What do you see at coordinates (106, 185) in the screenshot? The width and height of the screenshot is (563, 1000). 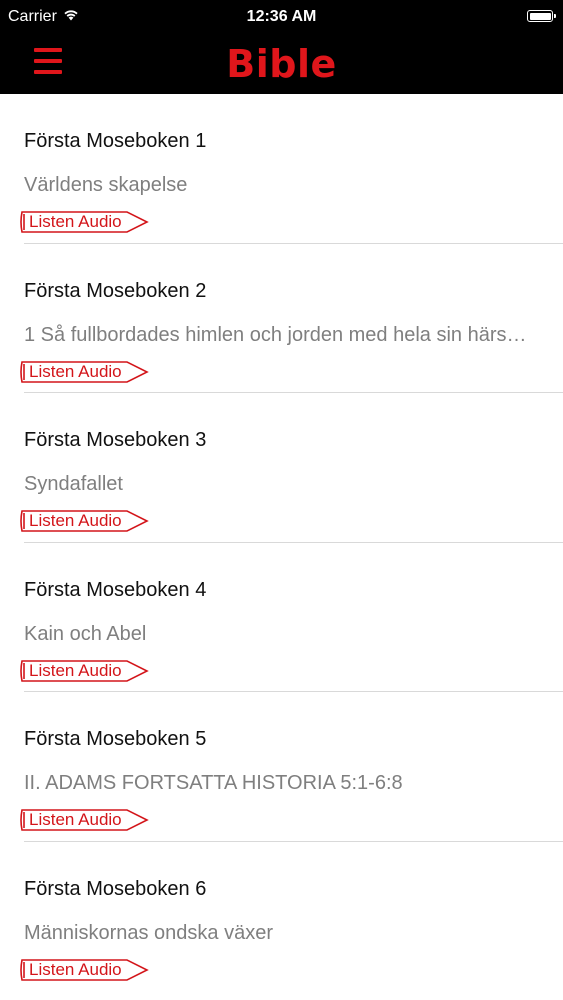 I see `chapter-subtitle: Världens skapelse` at bounding box center [106, 185].